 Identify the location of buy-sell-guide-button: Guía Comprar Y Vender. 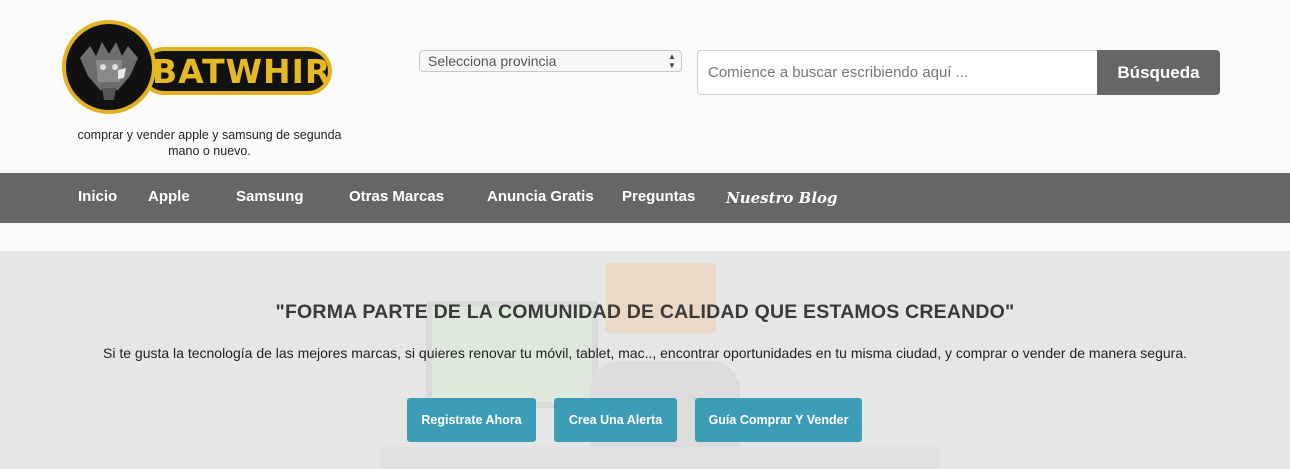
(778, 420).